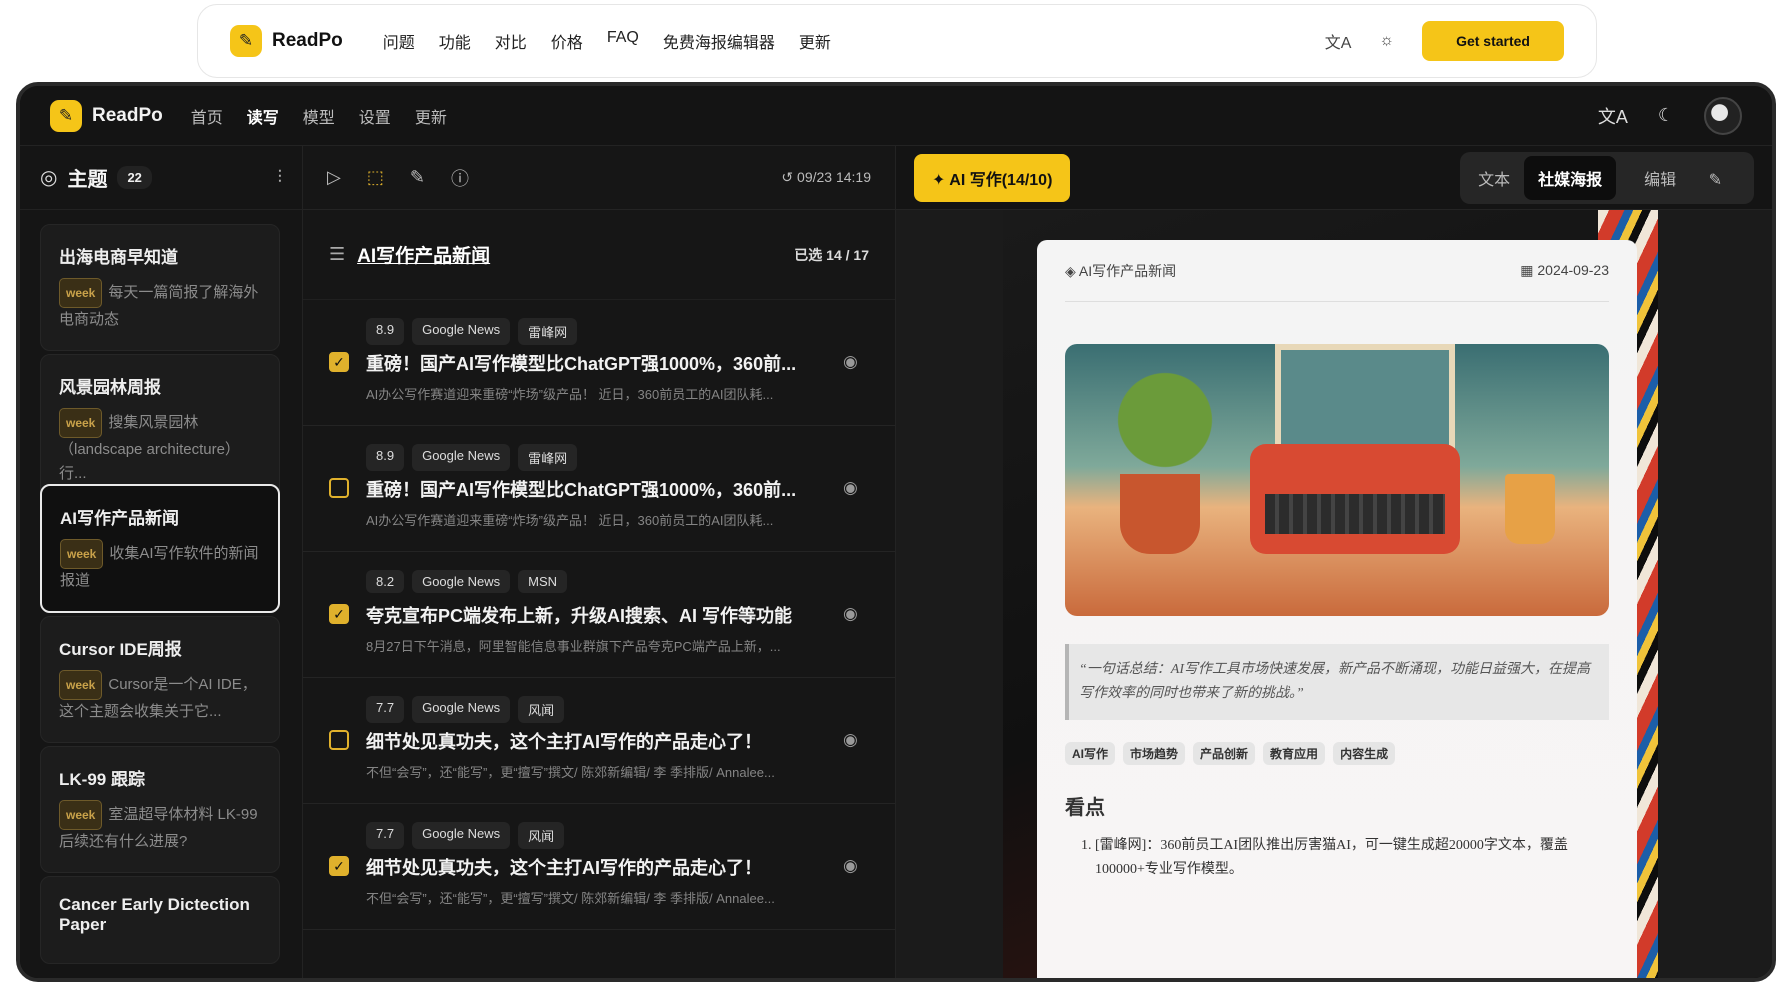  What do you see at coordinates (1723, 115) in the screenshot?
I see `avatar` at bounding box center [1723, 115].